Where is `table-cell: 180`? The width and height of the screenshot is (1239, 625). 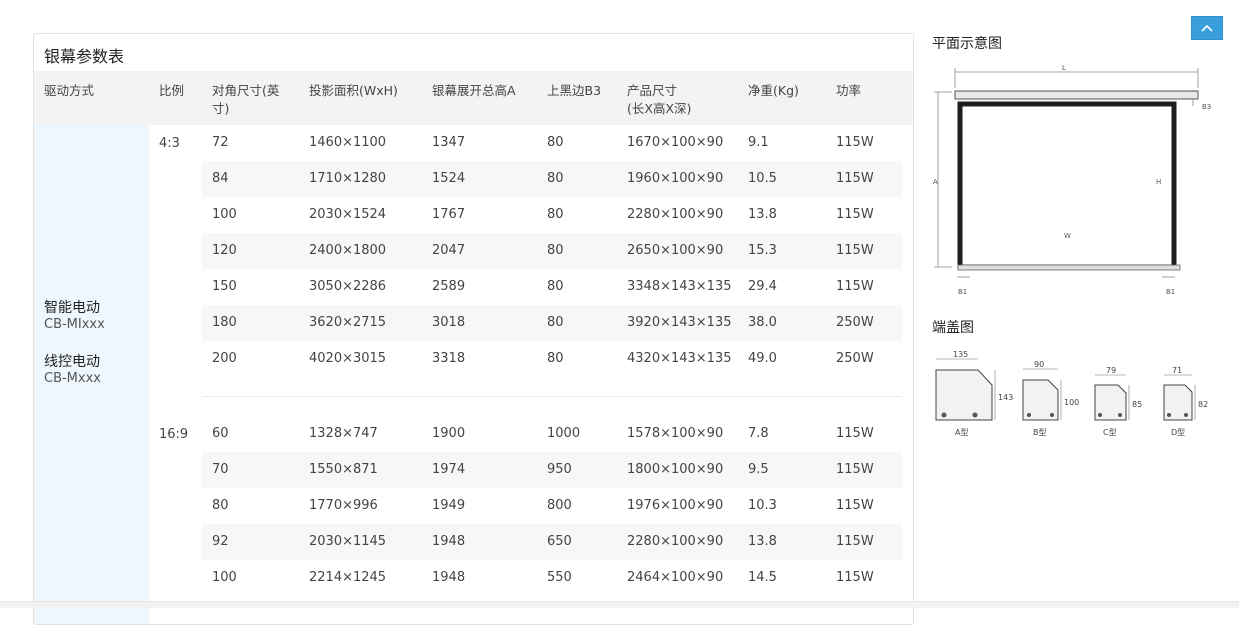
table-cell: 180 is located at coordinates (224, 322).